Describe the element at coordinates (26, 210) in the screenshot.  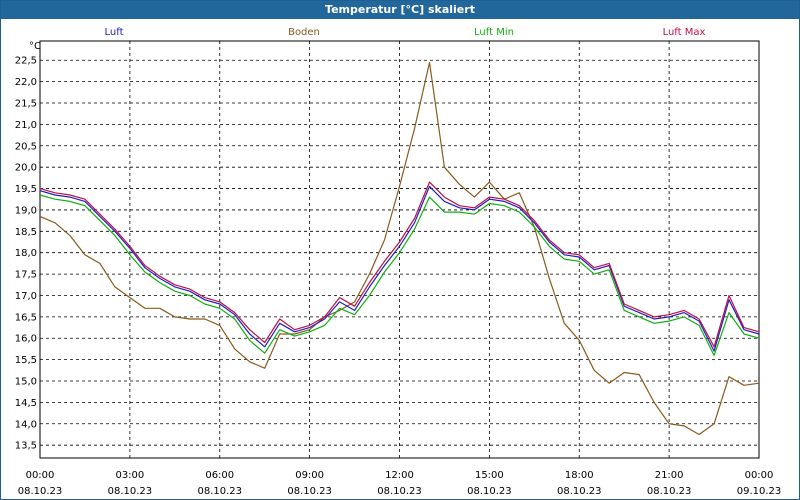
I see `y-tick-label: 19,0` at that location.